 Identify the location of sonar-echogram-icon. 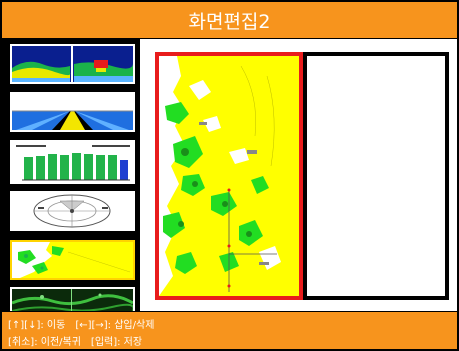
(72, 64).